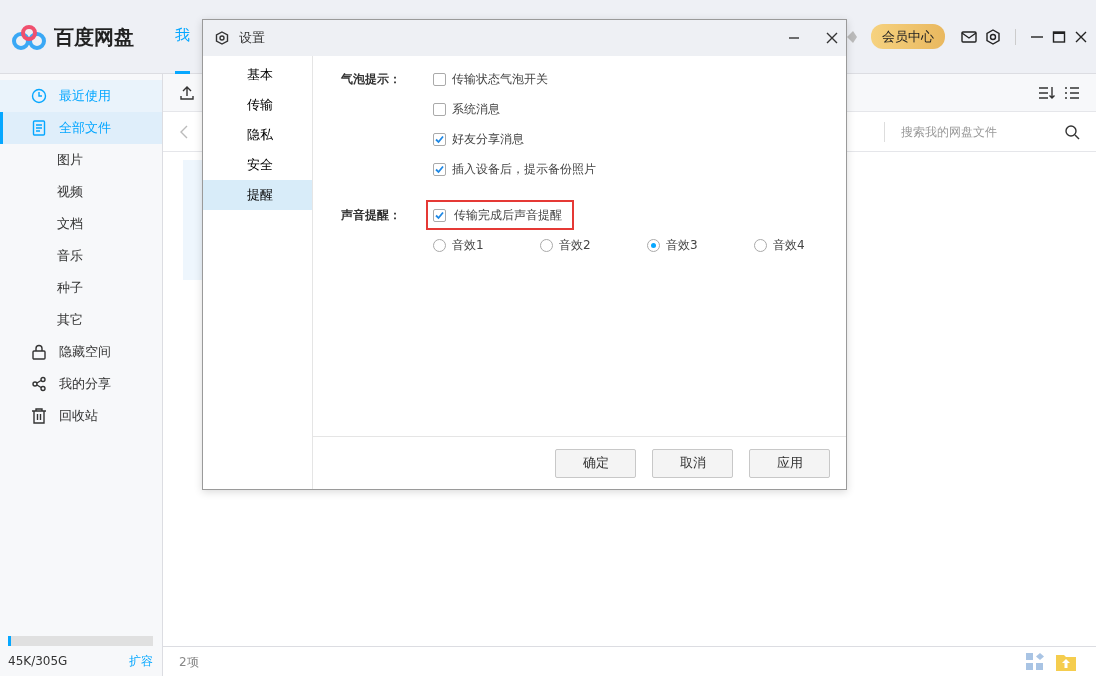  Describe the element at coordinates (692, 463) in the screenshot. I see `dialog-button: 取消` at that location.